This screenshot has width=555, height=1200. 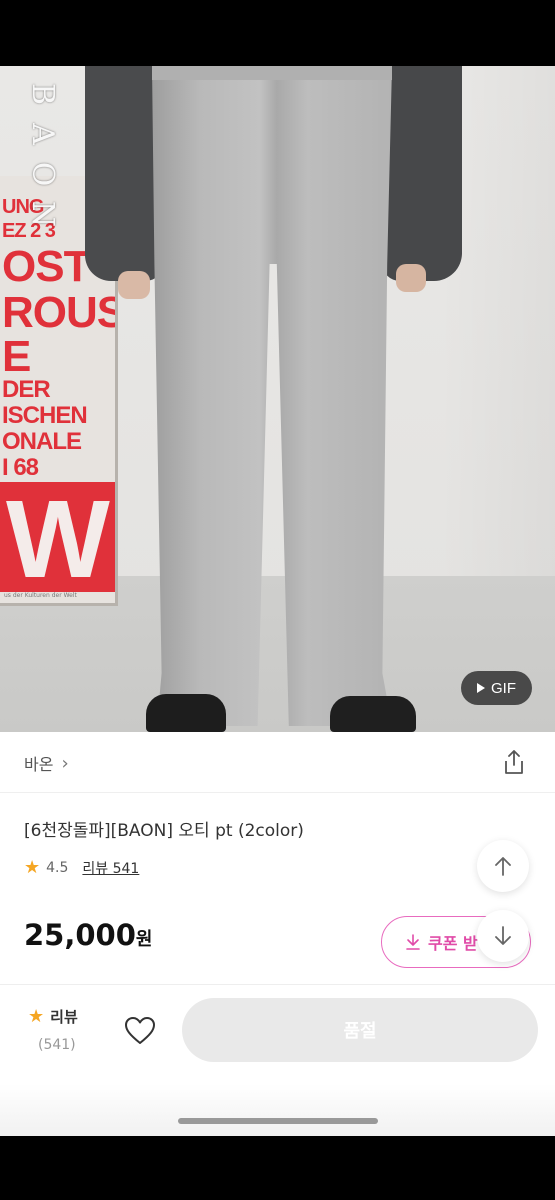 What do you see at coordinates (42, 154) in the screenshot?
I see `brand-logo-watermark: B A O N` at bounding box center [42, 154].